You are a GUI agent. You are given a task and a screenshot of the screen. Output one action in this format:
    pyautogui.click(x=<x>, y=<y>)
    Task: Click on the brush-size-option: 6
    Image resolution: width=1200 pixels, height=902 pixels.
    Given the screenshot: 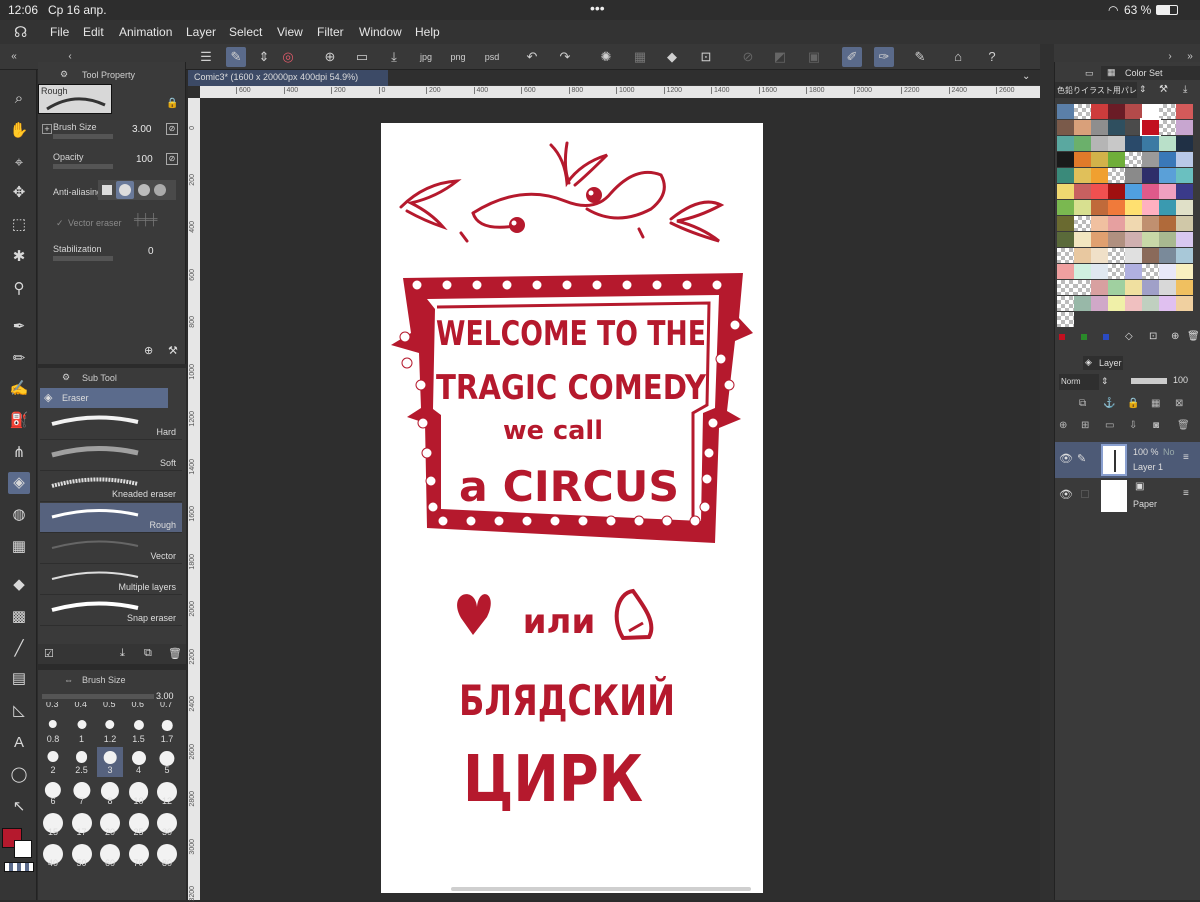 What is the action you would take?
    pyautogui.click(x=53, y=793)
    